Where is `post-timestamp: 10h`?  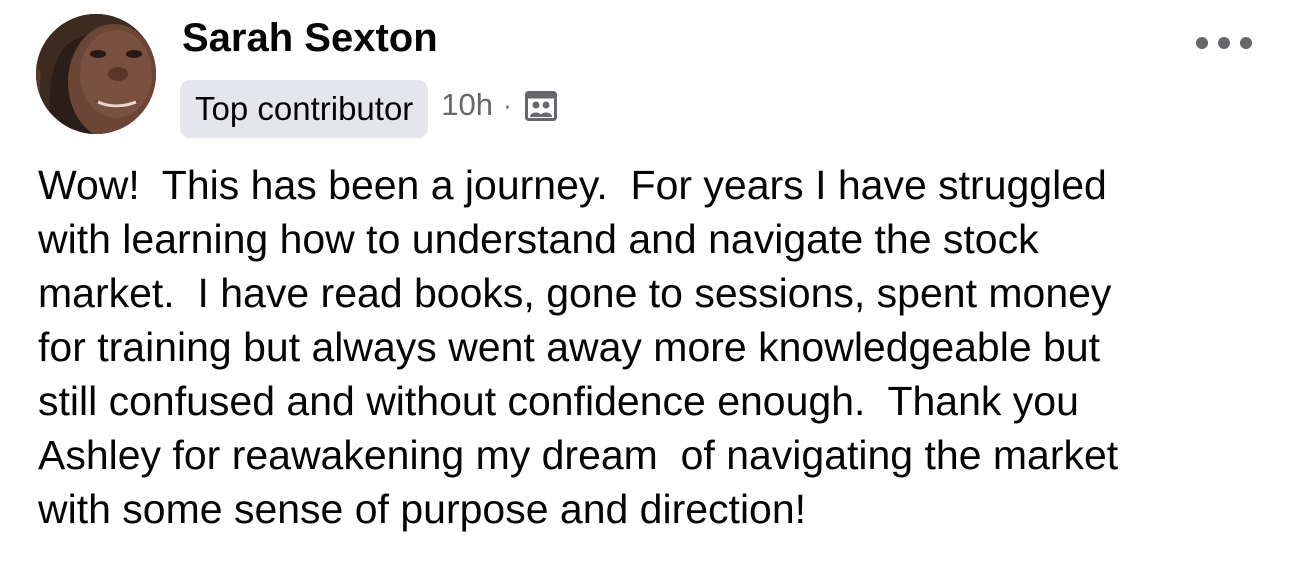 post-timestamp: 10h is located at coordinates (467, 105).